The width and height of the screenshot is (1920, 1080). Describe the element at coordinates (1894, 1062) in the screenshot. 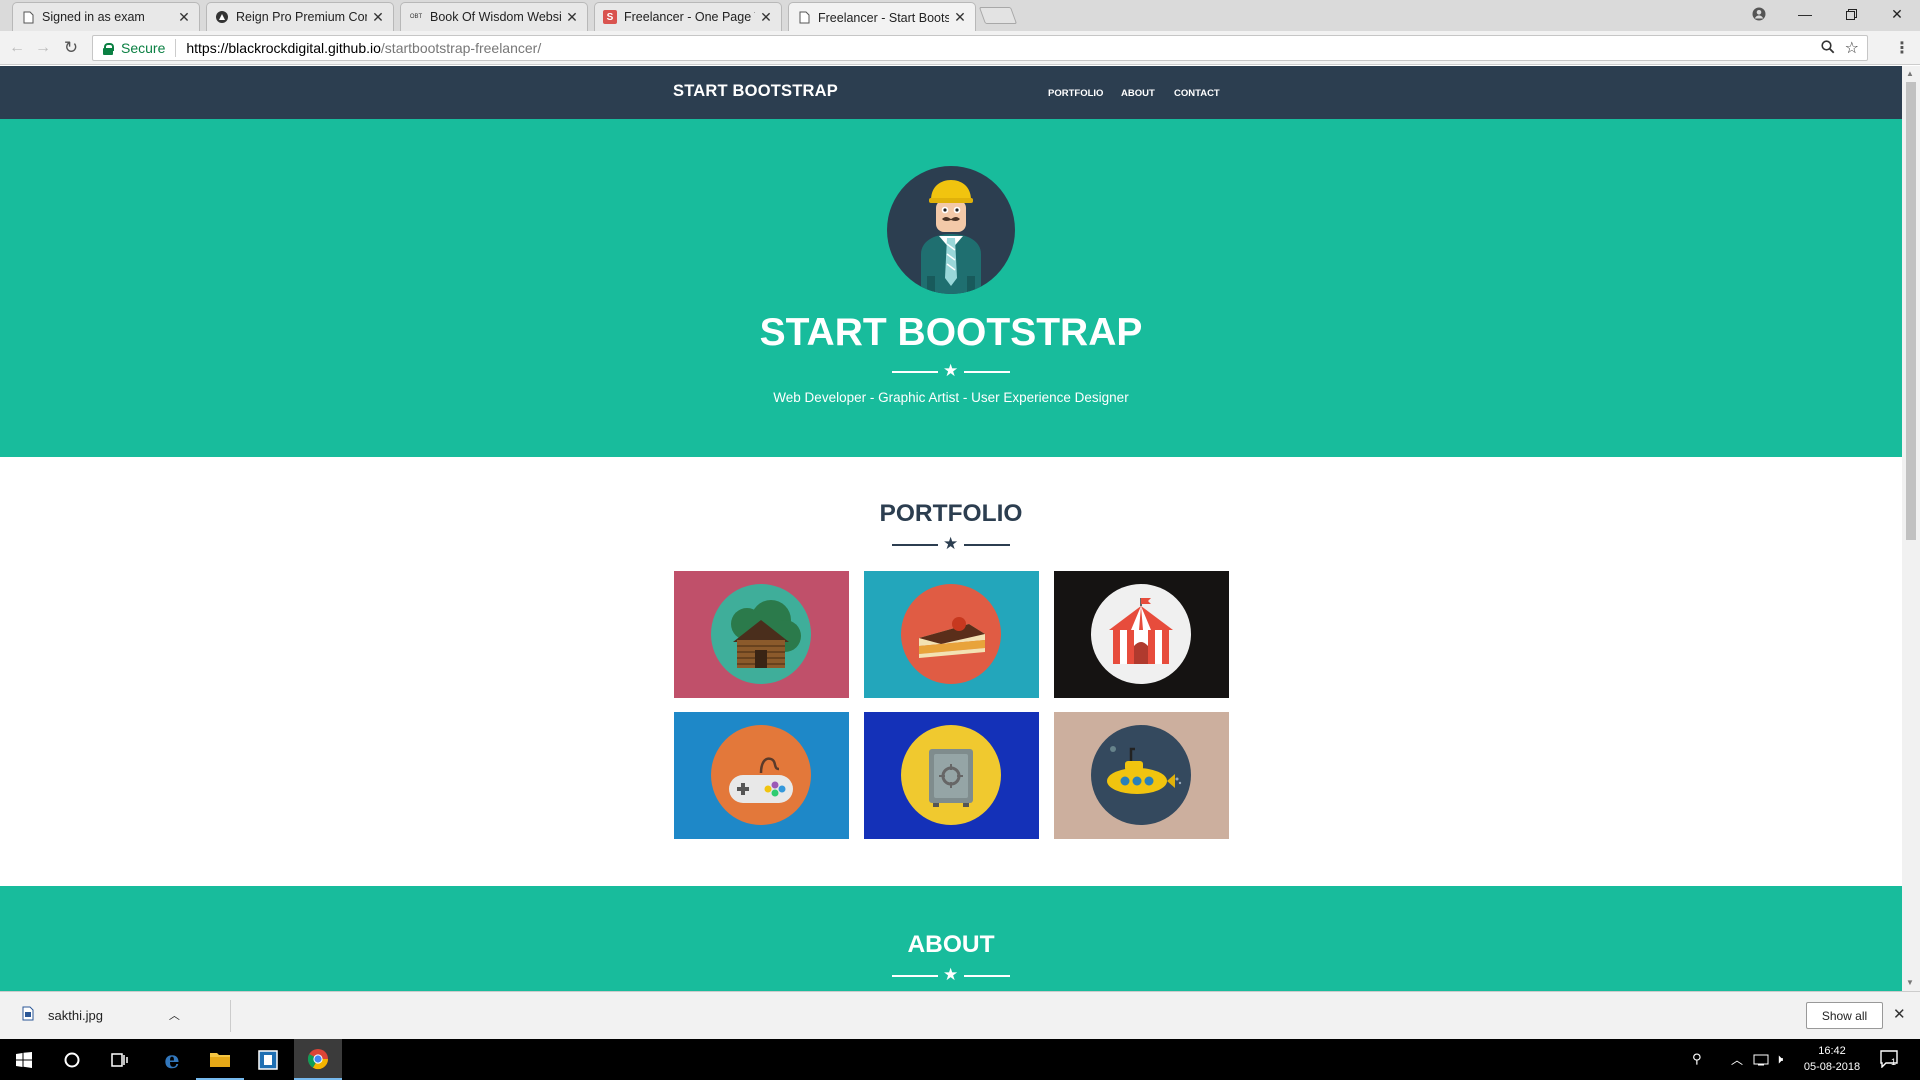

I see `notification-count: 1` at that location.